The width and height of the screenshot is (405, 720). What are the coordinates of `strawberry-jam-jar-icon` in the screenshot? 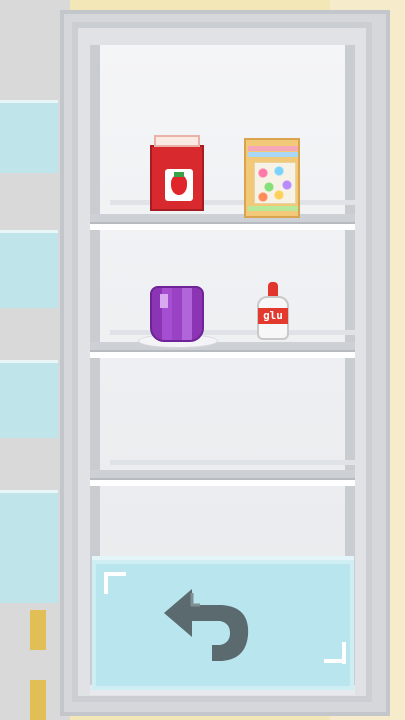 It's located at (177, 174).